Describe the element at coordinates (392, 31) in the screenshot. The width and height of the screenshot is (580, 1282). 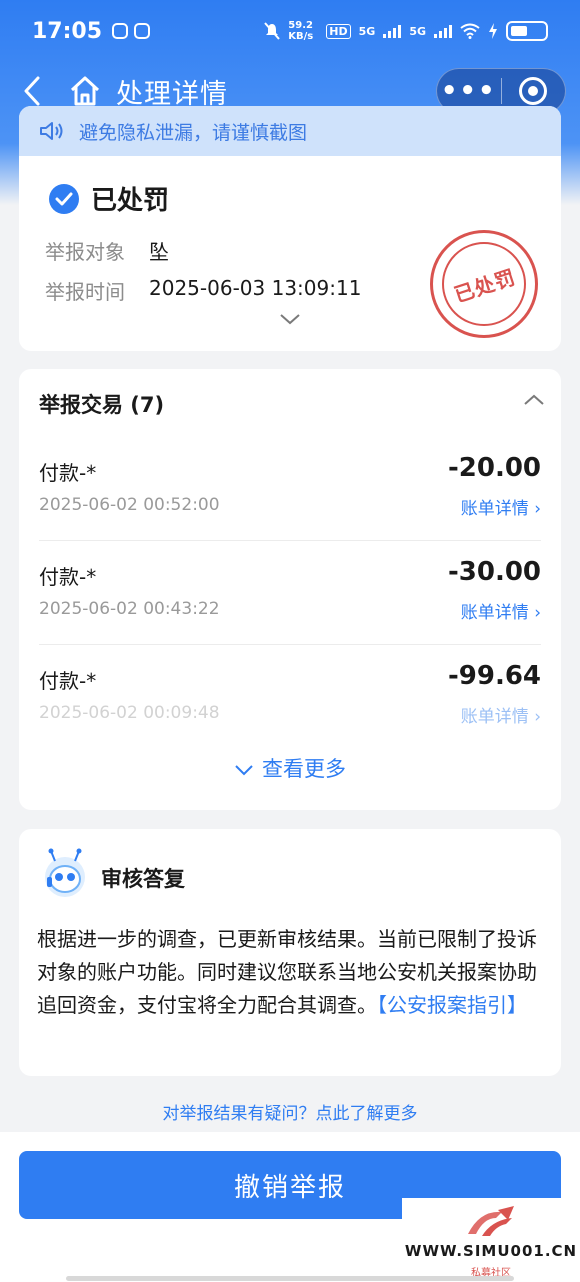
I see `signal-1-icon` at that location.